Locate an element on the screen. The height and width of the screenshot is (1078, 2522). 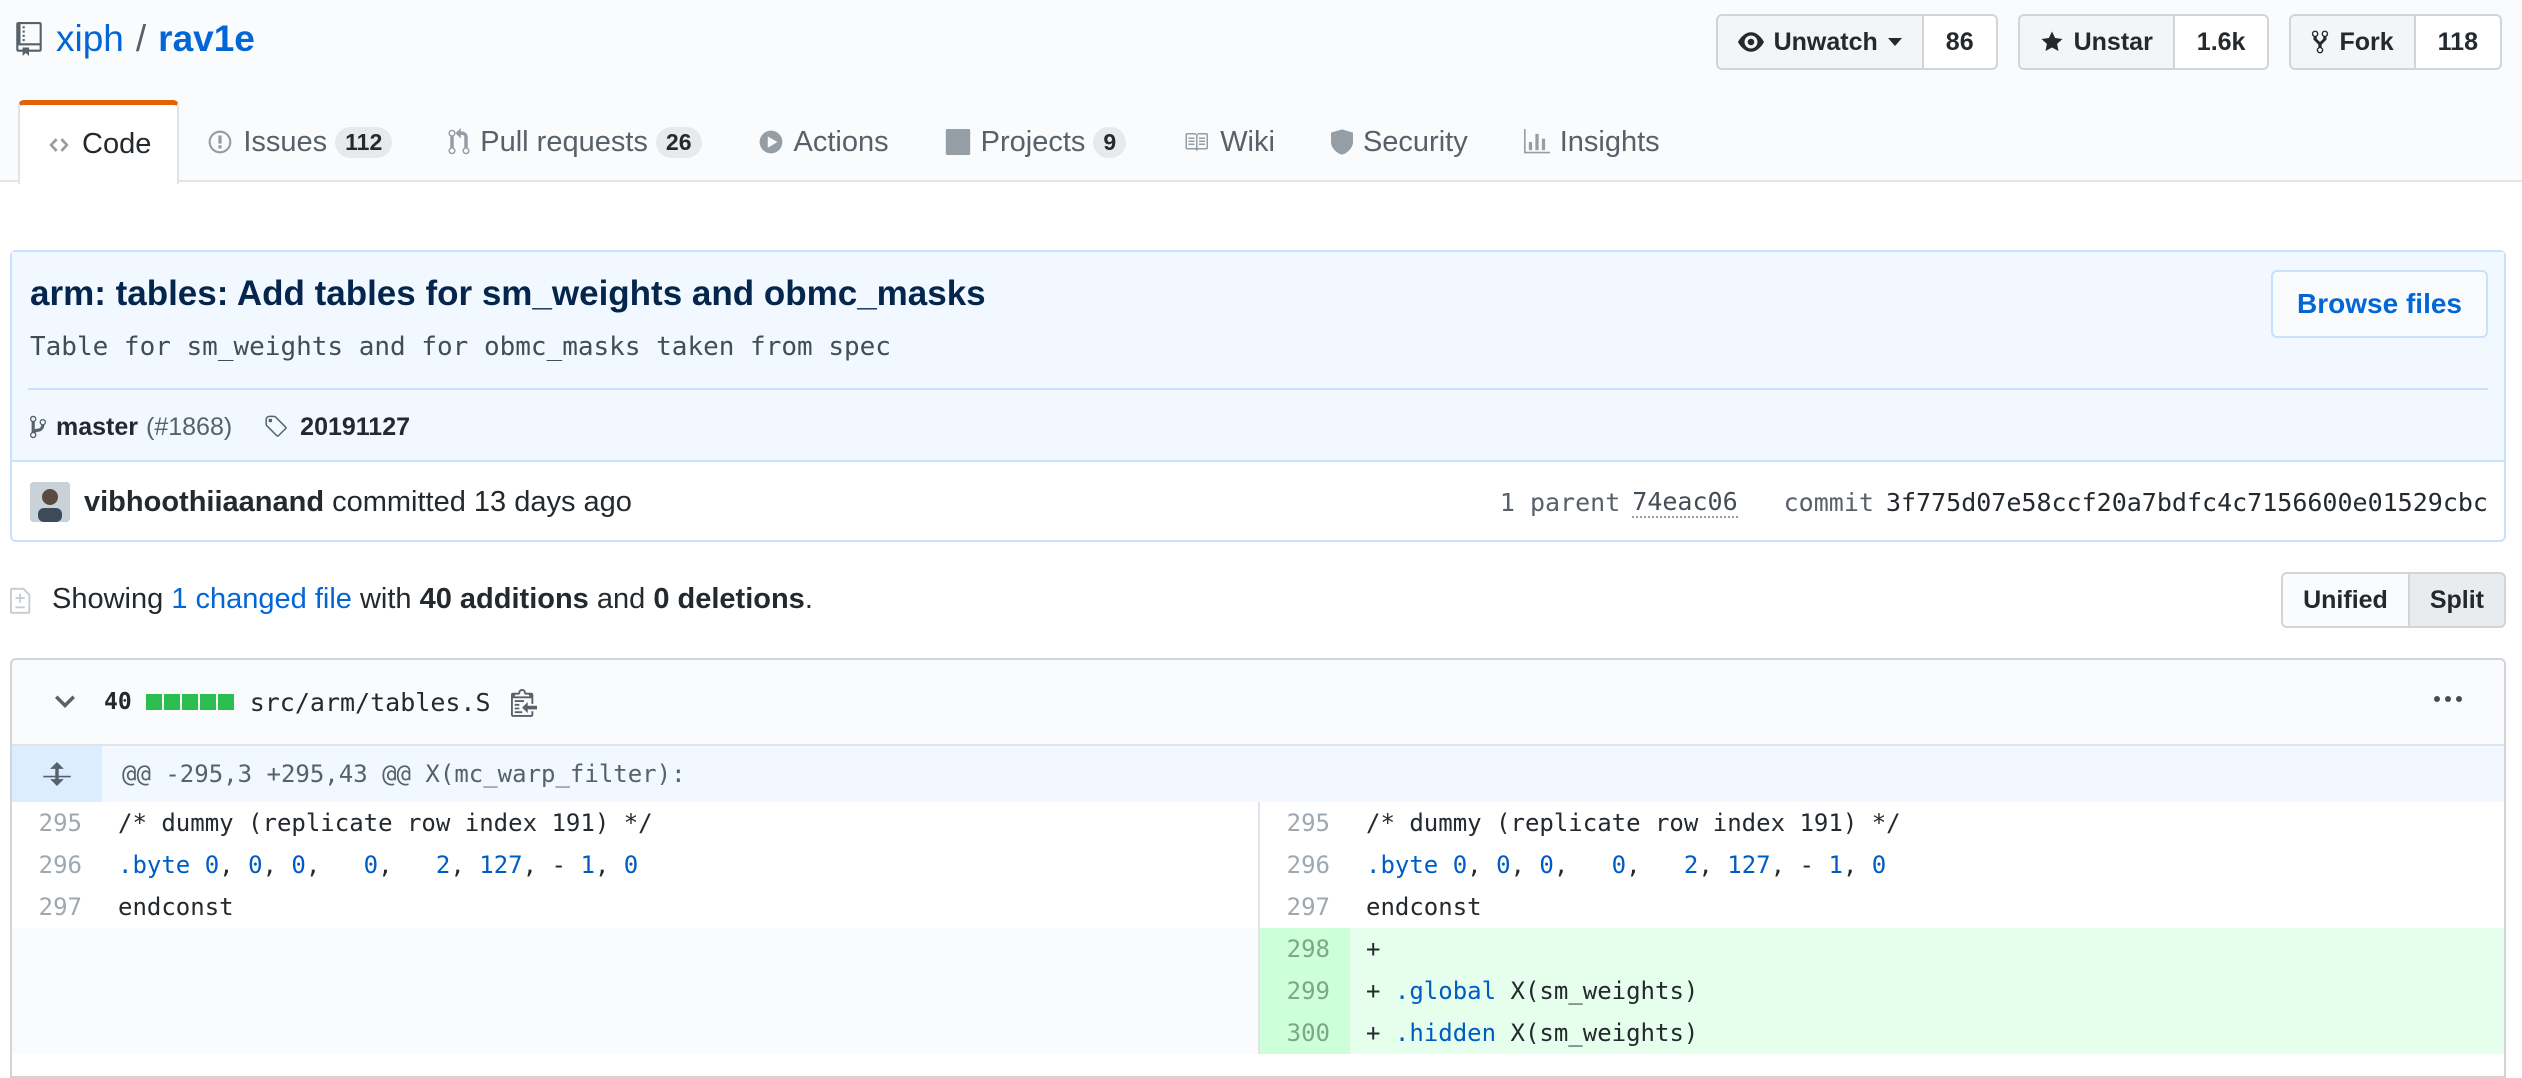
code-text: /* dummy (replicate row index 191) */ is located at coordinates (385, 823).